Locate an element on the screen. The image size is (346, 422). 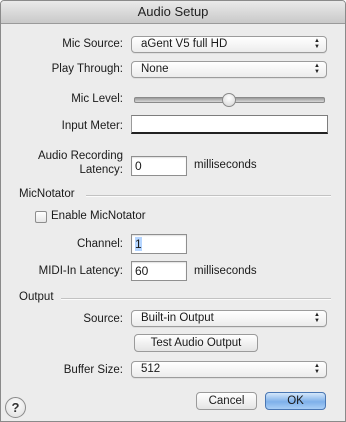
enable-micnotator-label: Enable MicNotator is located at coordinates (98, 216).